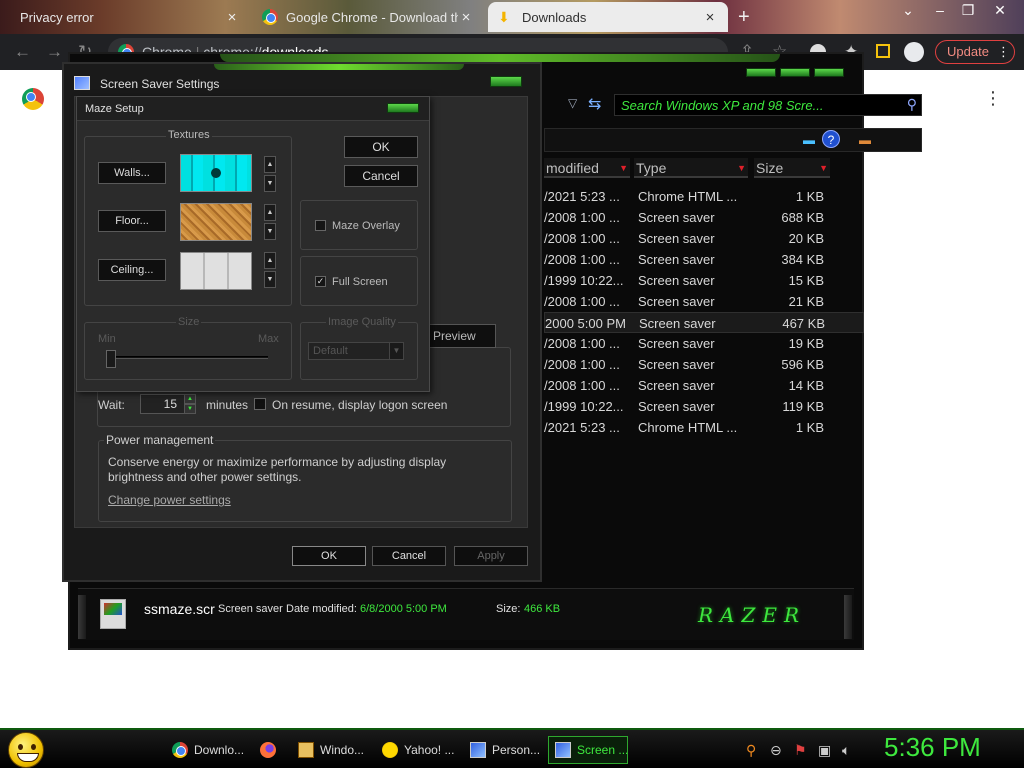  I want to click on cancel-button: Cancel, so click(409, 556).